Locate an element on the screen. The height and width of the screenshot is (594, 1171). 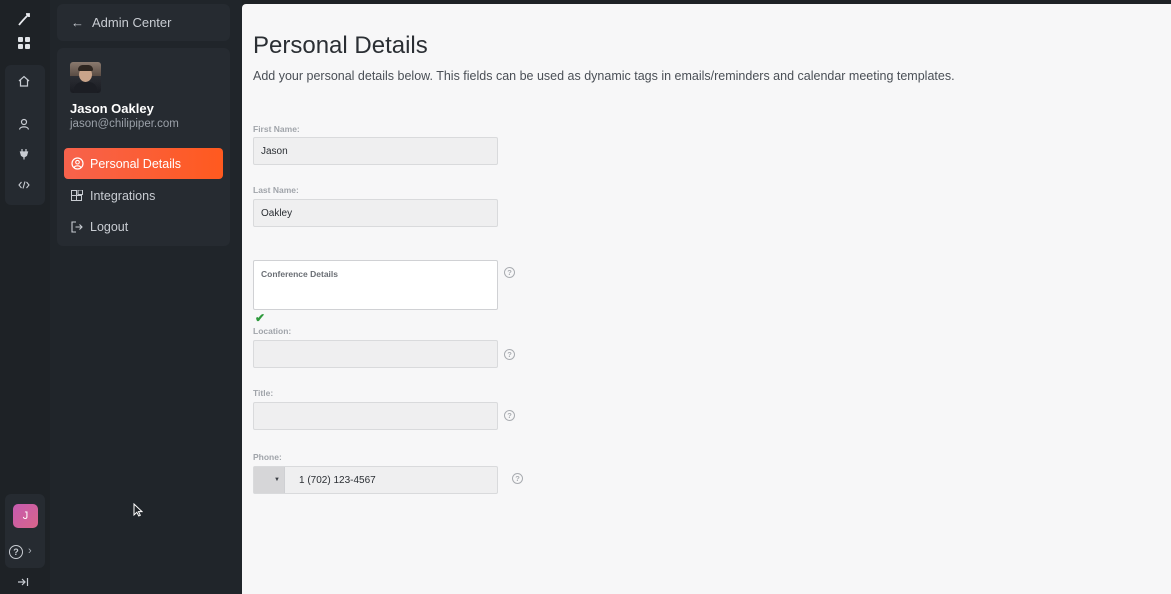
grid-icon is located at coordinates (77, 196).